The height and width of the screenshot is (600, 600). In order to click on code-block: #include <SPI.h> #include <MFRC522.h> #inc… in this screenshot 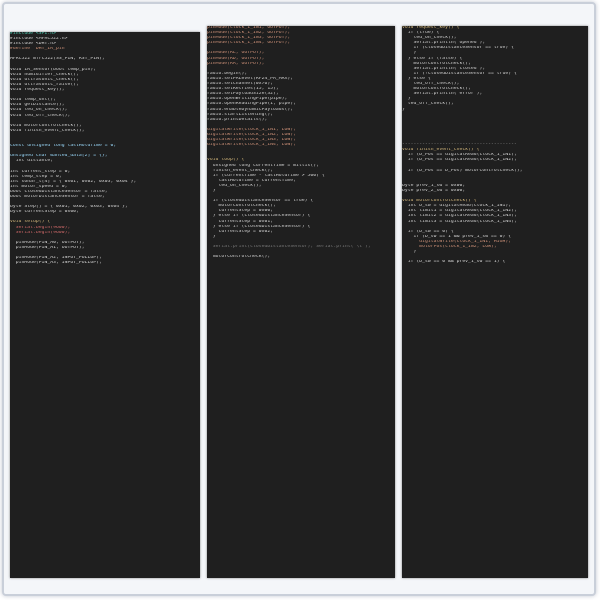, I will do `click(105, 149)`.